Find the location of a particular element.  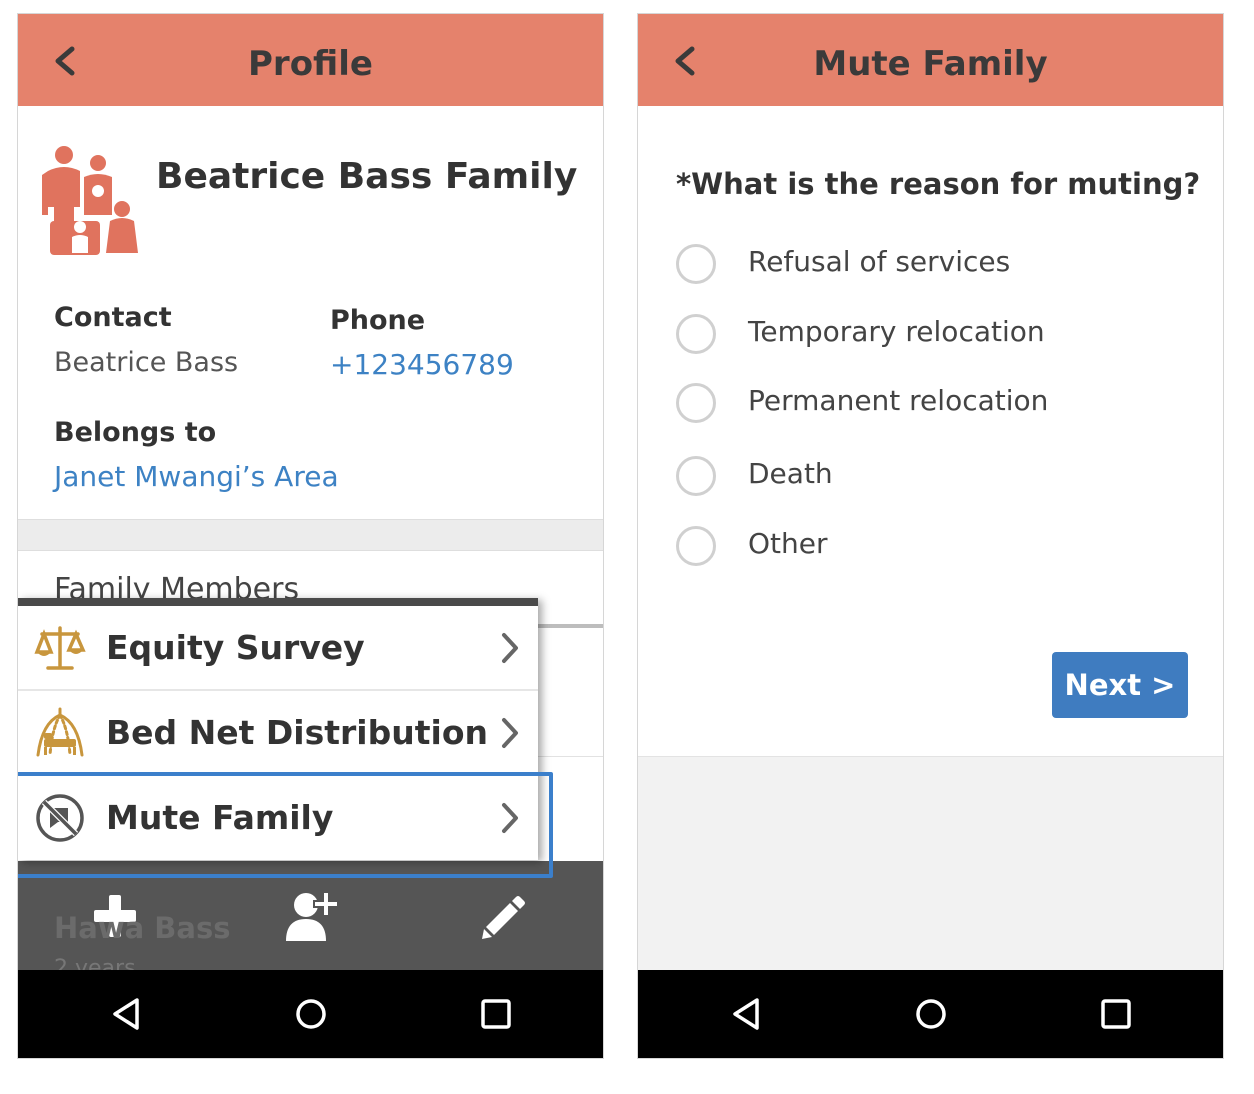

scales-icon is located at coordinates (60, 648).